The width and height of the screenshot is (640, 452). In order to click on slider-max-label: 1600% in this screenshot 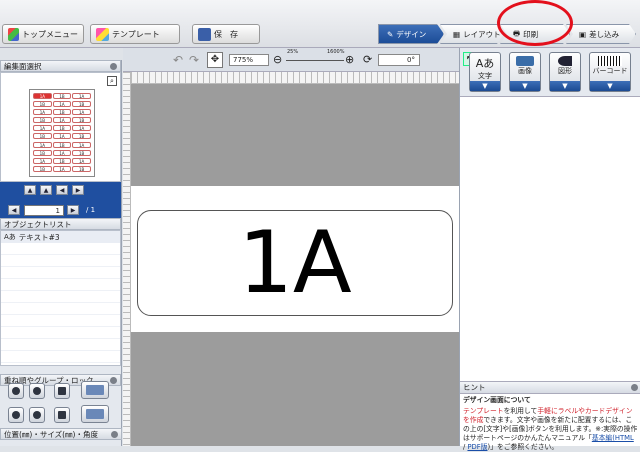, I will do `click(336, 52)`.